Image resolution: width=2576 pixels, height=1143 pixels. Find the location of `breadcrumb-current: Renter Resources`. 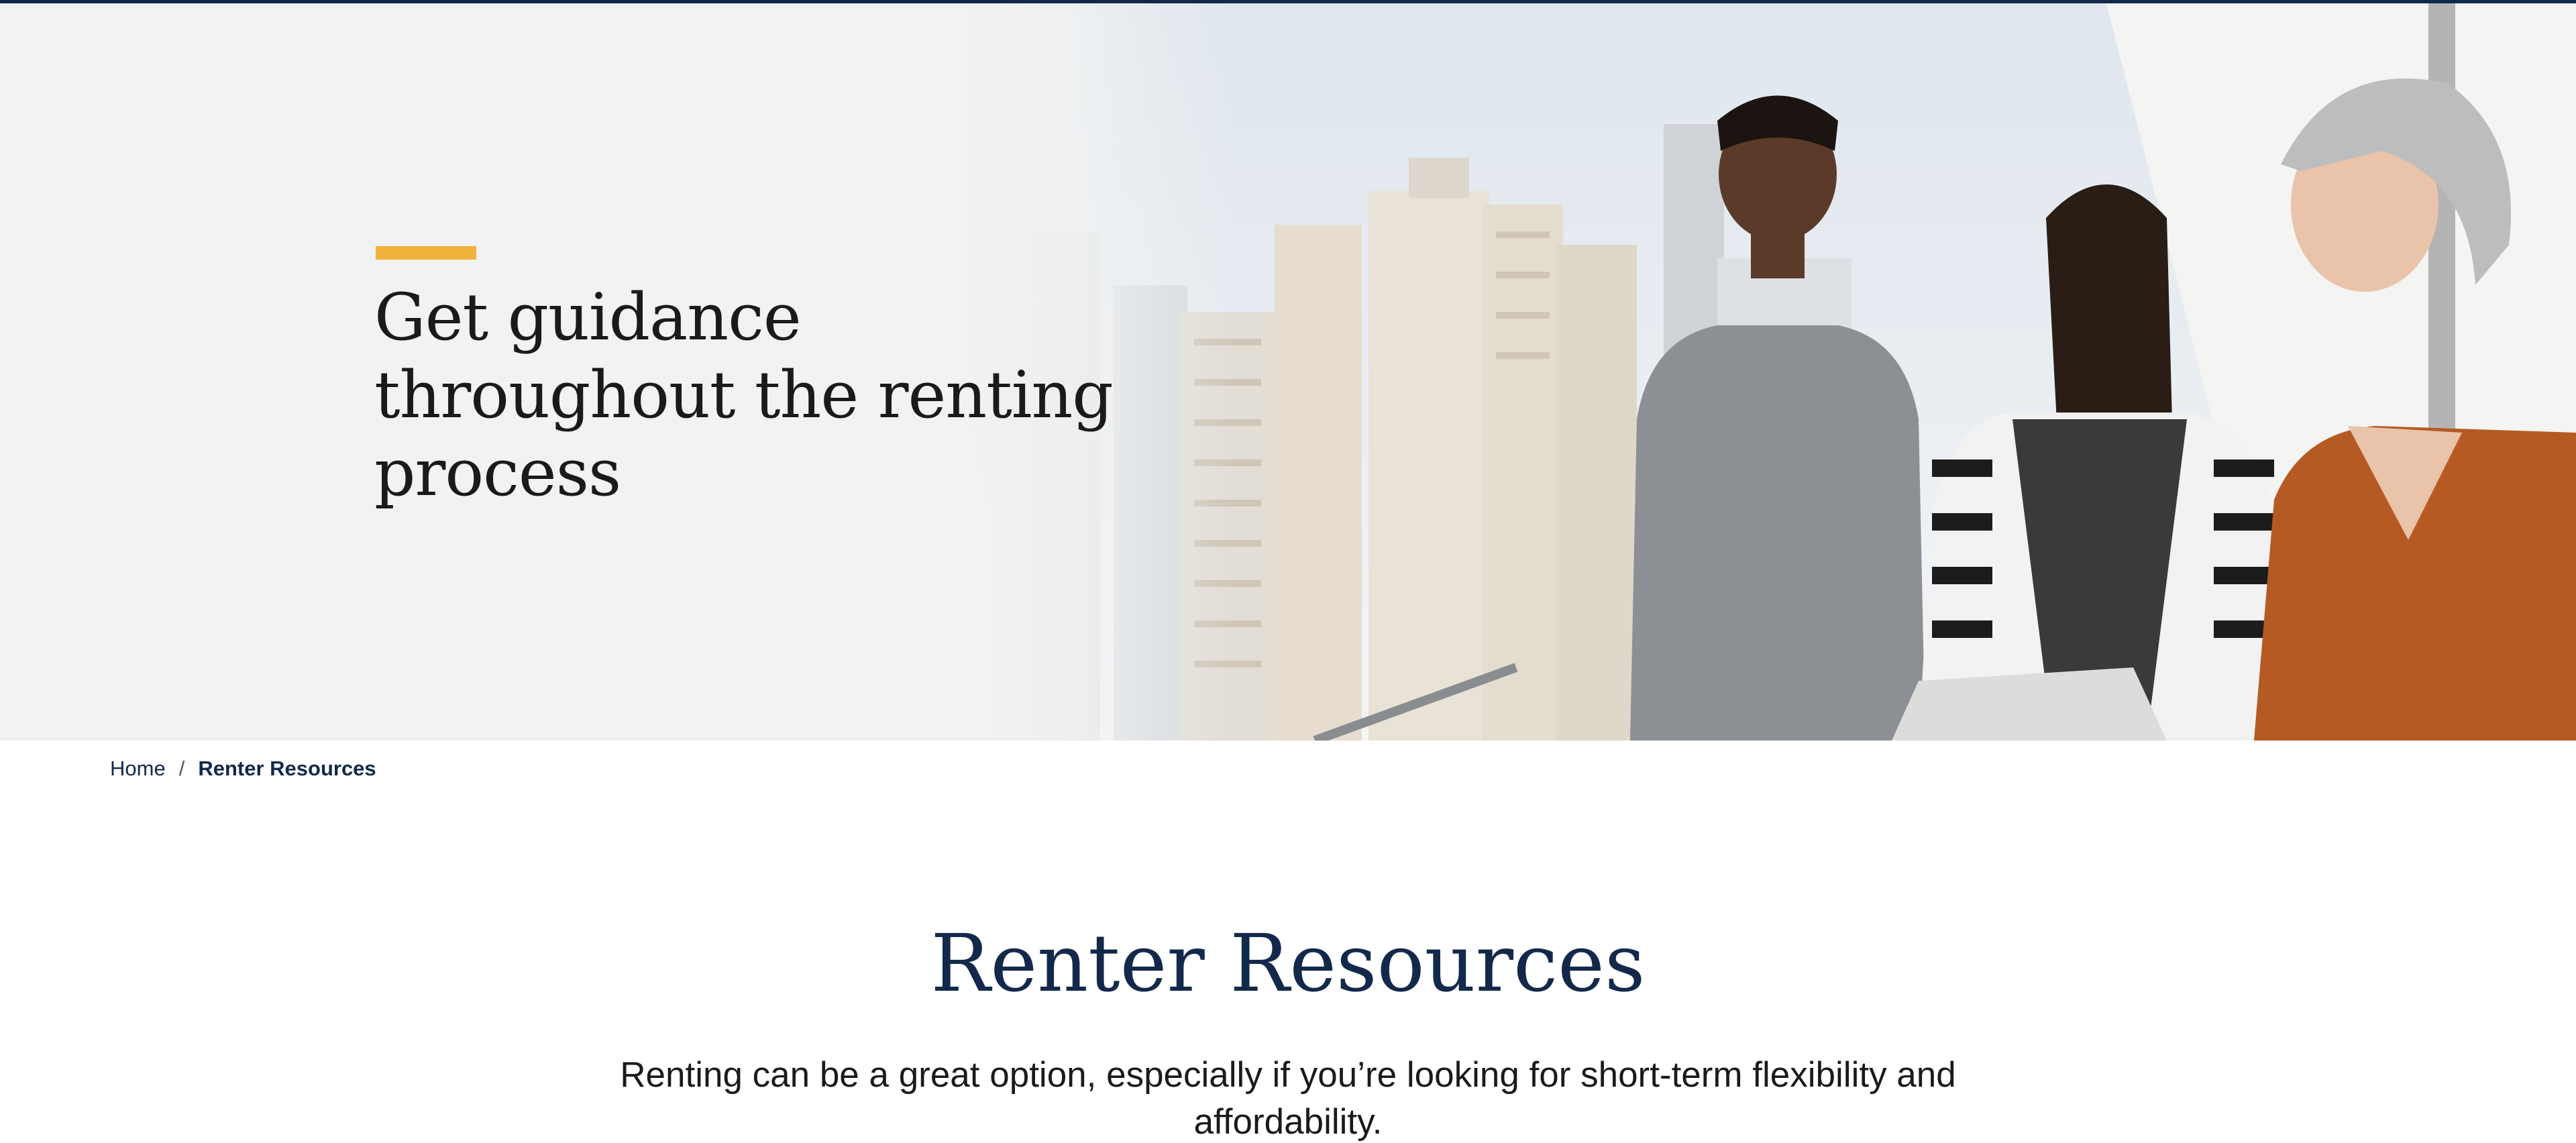

breadcrumb-current: Renter Resources is located at coordinates (287, 769).